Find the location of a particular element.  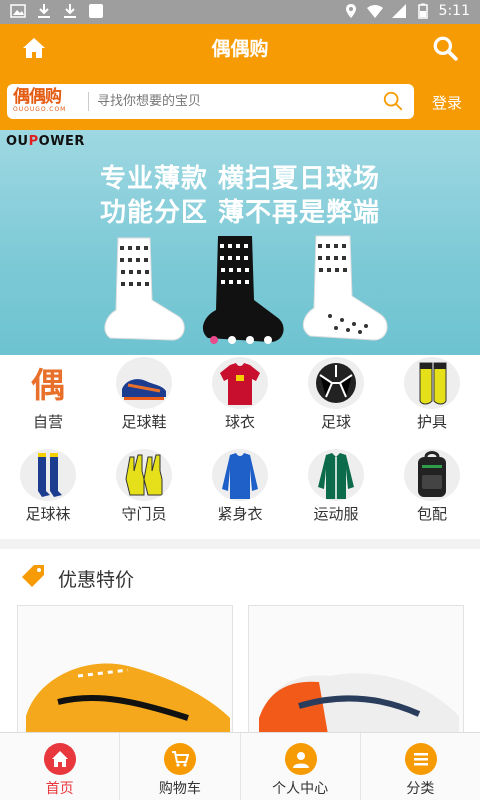

tab-home: 首页 is located at coordinates (60, 766).